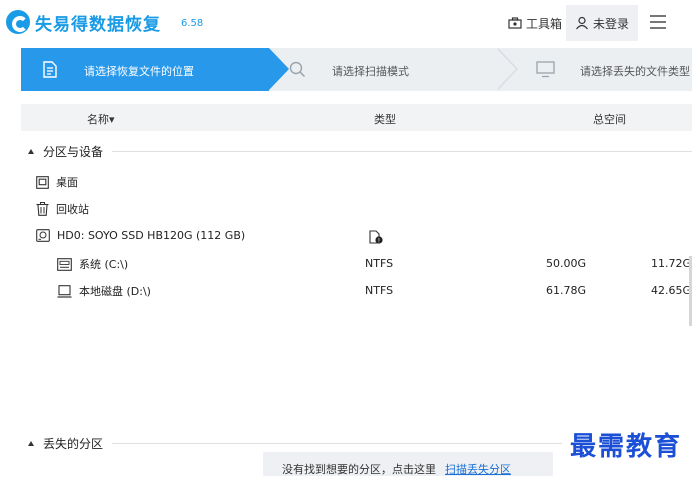  What do you see at coordinates (658, 22) in the screenshot?
I see `menu-icon` at bounding box center [658, 22].